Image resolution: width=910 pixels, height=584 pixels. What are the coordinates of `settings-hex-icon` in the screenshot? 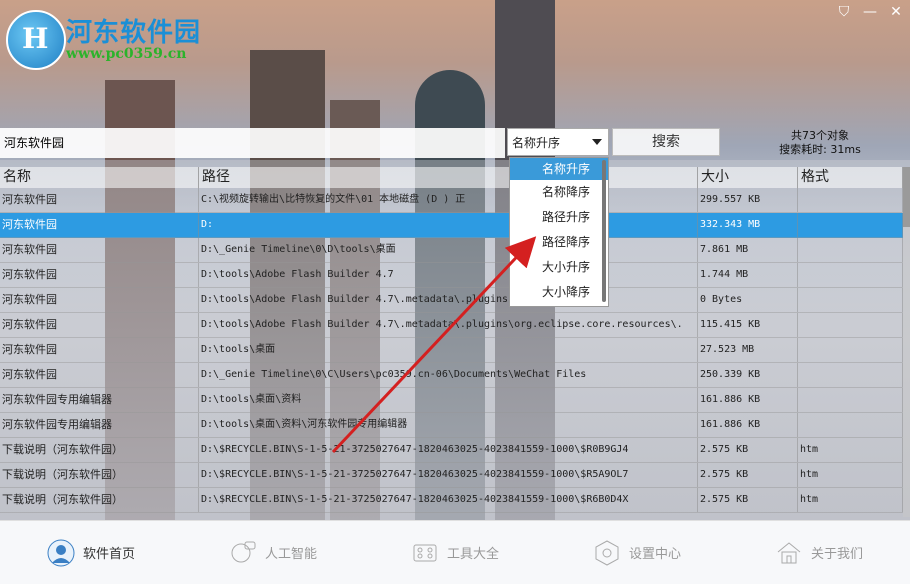 It's located at (607, 552).